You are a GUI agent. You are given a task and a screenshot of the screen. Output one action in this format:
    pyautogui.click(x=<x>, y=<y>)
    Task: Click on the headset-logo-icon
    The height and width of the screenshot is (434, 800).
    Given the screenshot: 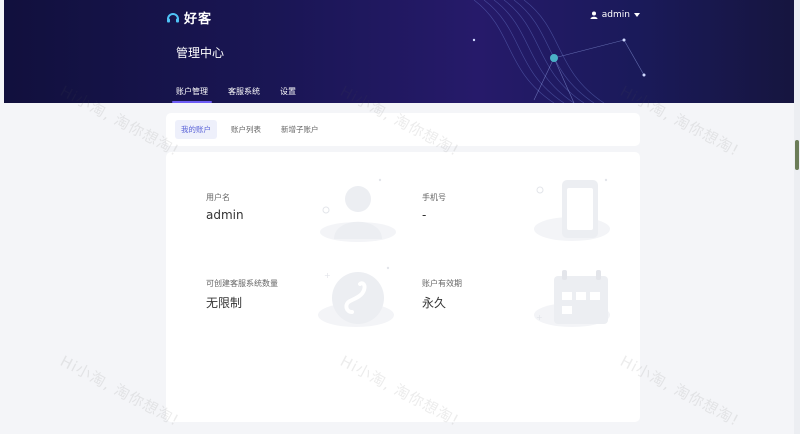 What is the action you would take?
    pyautogui.click(x=173, y=17)
    